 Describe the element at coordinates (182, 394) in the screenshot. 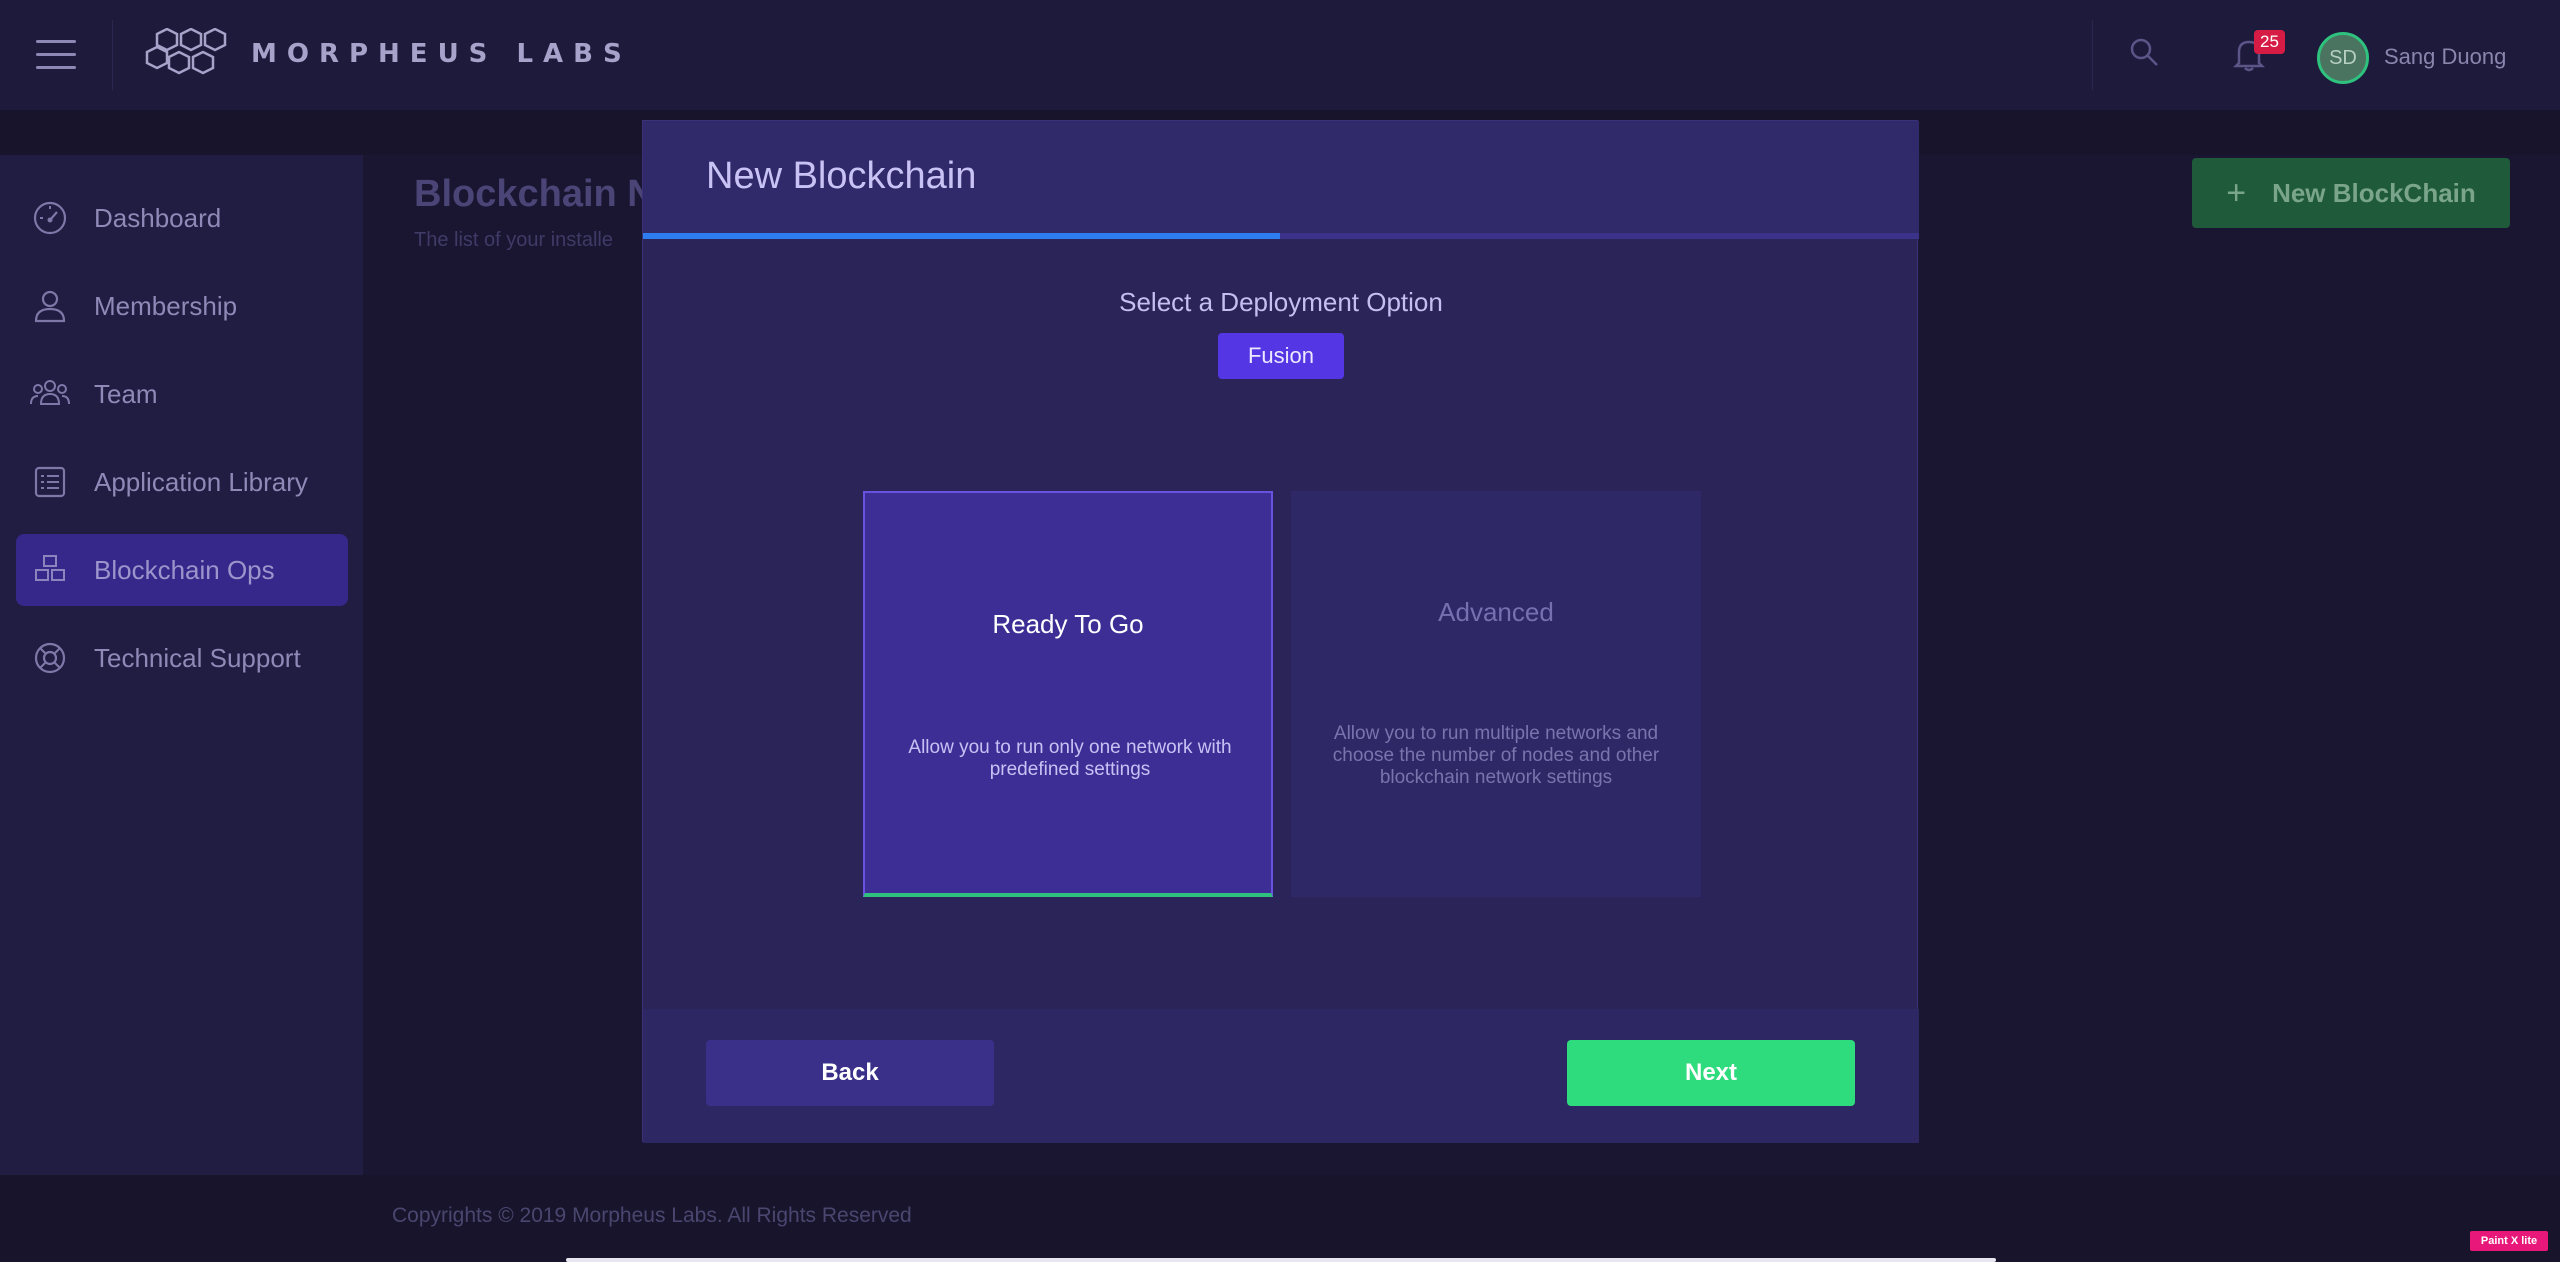

I see `sidebar-item-team: Team` at that location.